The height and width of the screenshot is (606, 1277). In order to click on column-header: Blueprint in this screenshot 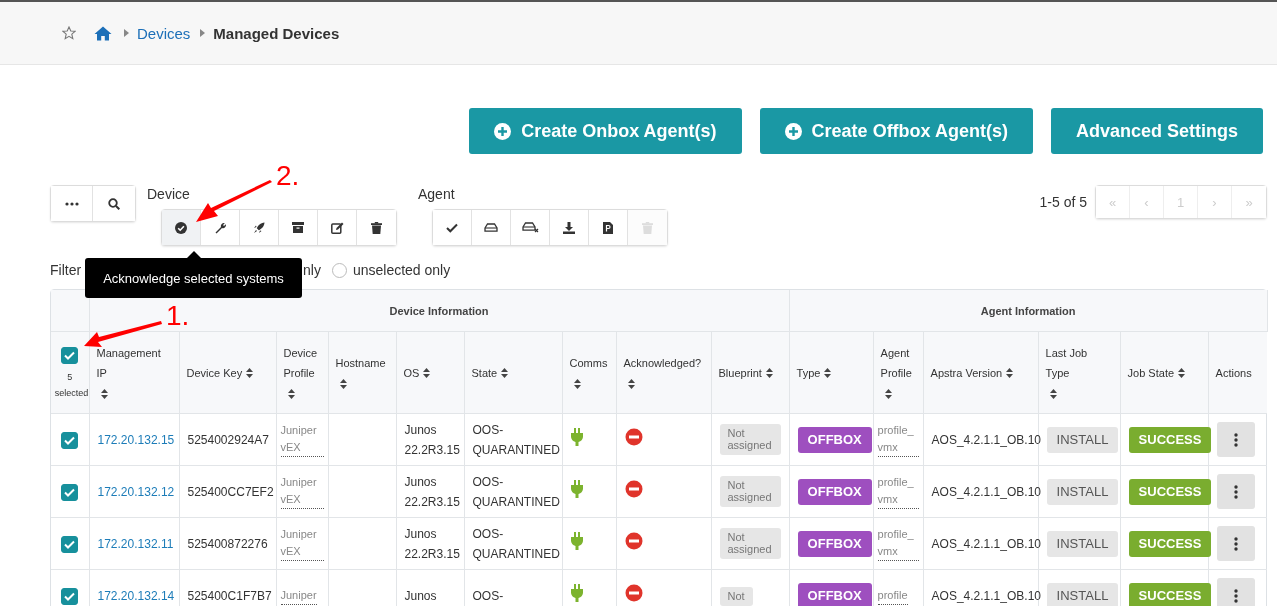, I will do `click(740, 373)`.